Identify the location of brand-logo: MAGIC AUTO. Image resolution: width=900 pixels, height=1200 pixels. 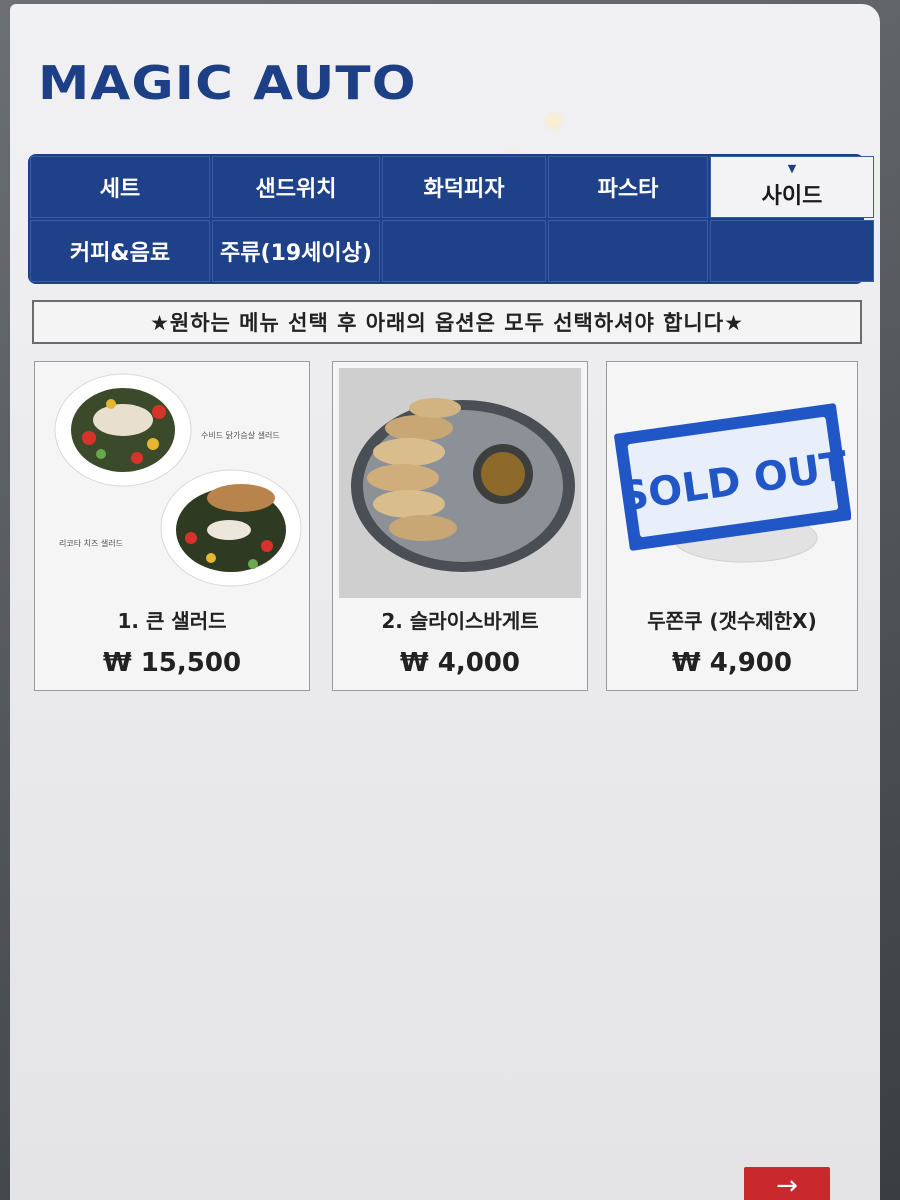
(227, 83).